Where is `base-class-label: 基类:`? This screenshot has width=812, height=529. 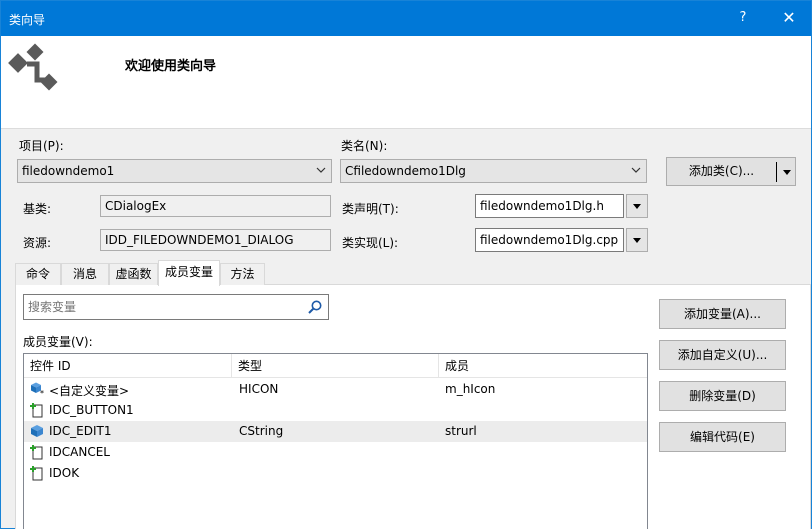 base-class-label: 基类: is located at coordinates (37, 209).